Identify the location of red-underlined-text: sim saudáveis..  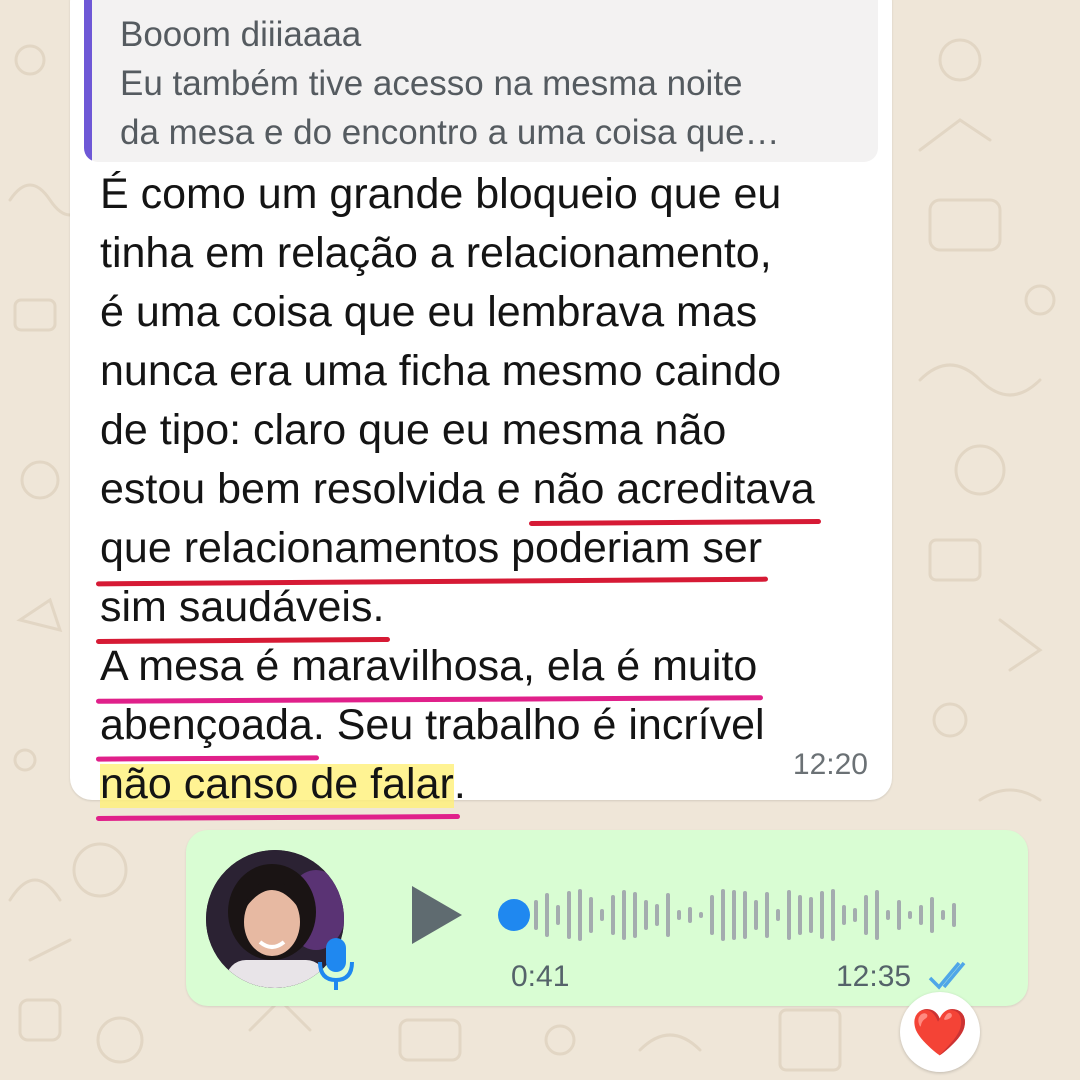
(242, 607).